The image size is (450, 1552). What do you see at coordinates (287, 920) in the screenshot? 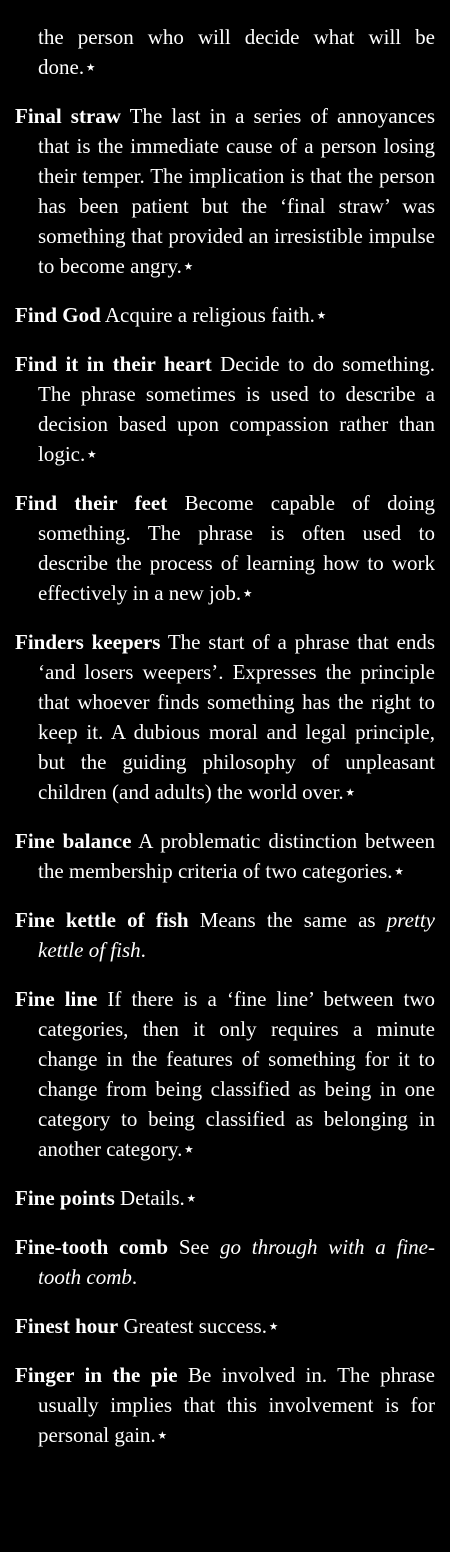
I see `entry-definition: Means the same as` at bounding box center [287, 920].